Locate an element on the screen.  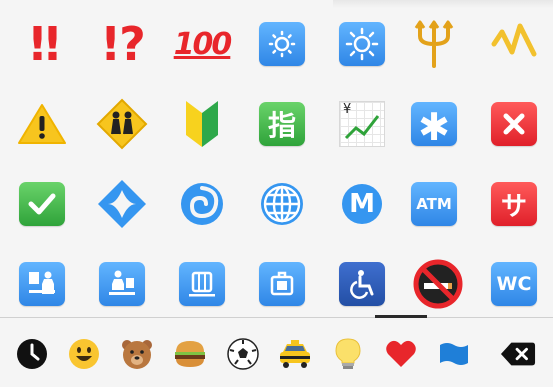
reserved-kanji-icon: 指 is located at coordinates (282, 124).